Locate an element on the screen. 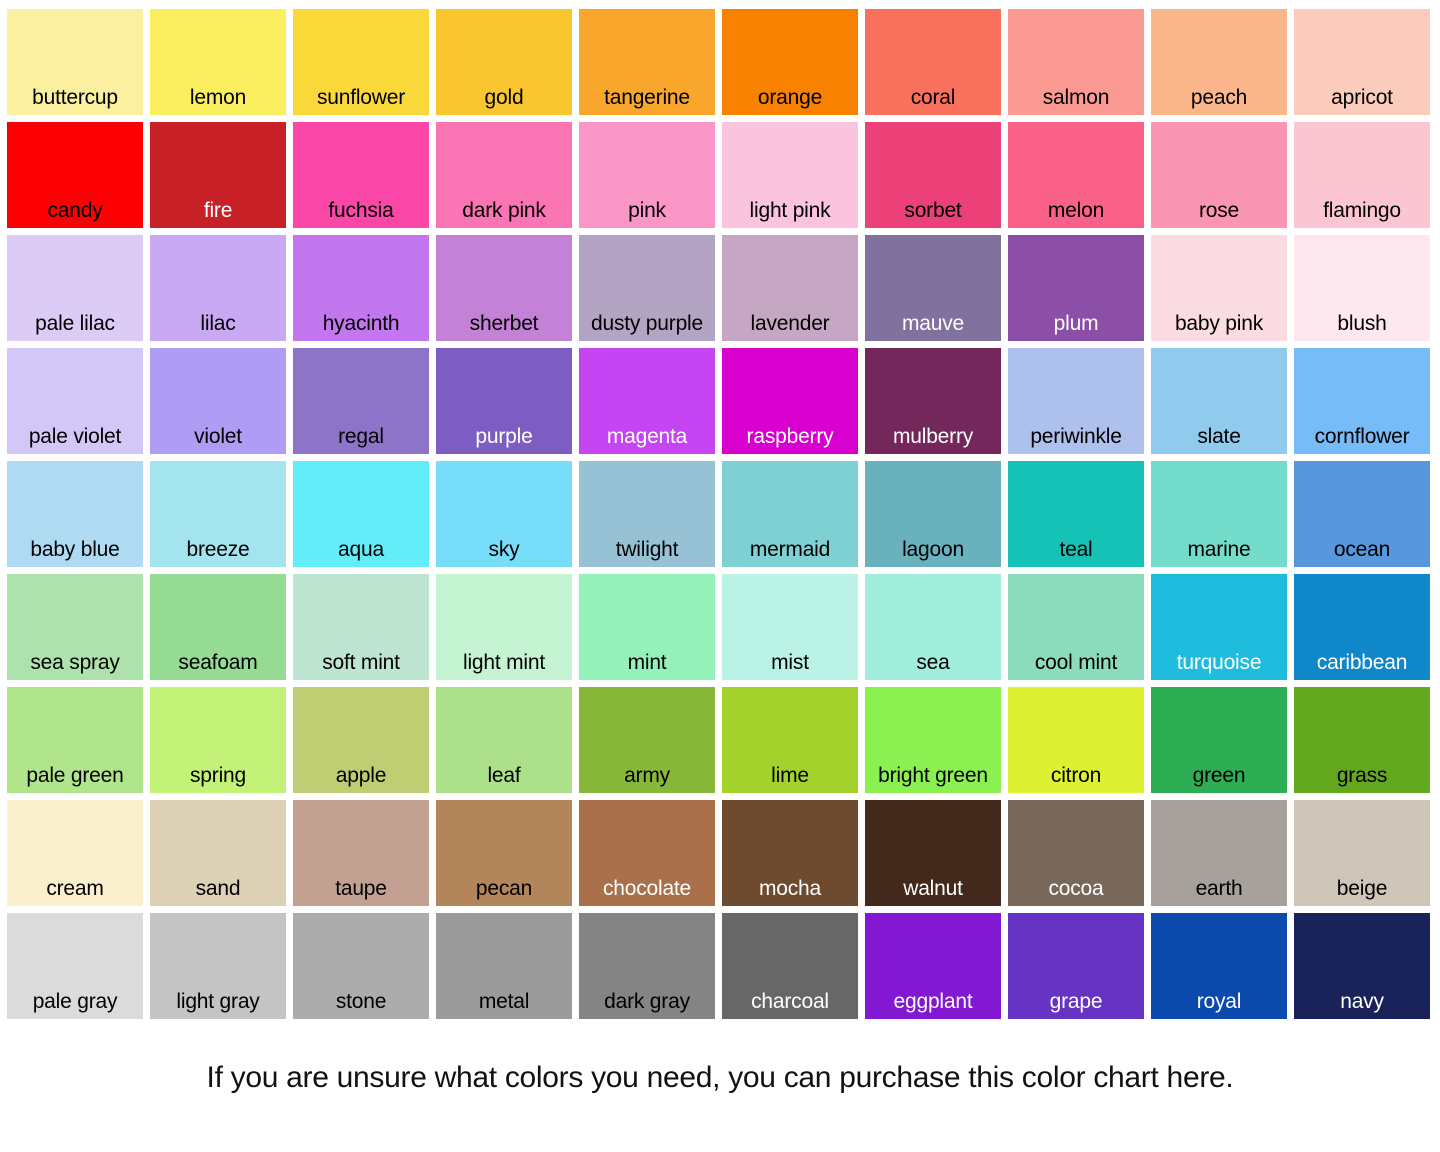  color-swatch: mulberry is located at coordinates (933, 401).